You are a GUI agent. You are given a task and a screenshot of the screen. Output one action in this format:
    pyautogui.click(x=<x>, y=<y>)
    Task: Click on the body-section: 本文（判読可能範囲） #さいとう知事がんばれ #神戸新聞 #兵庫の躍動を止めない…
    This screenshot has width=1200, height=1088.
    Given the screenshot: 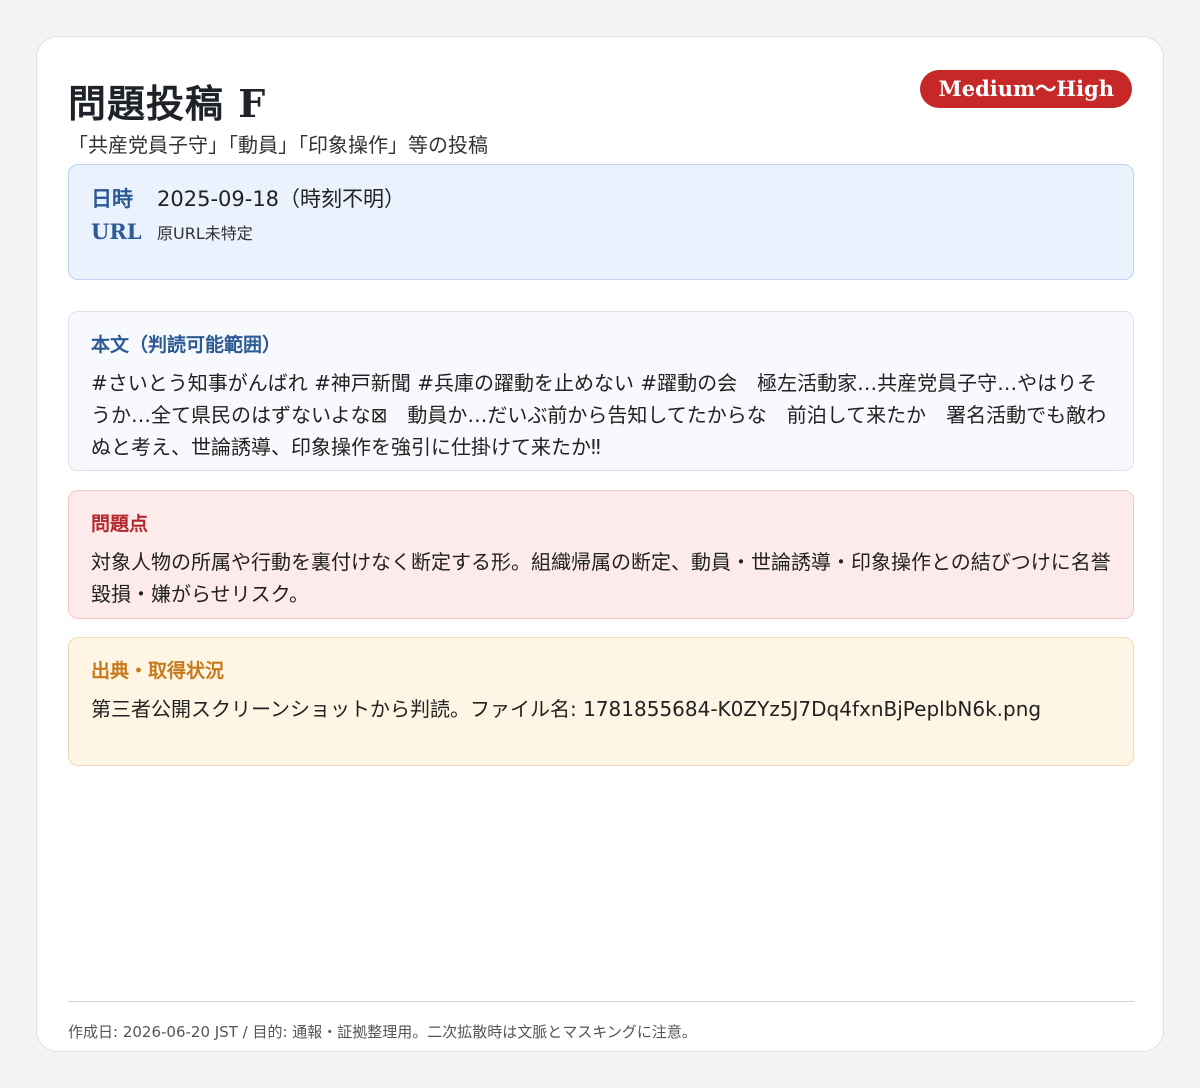 What is the action you would take?
    pyautogui.click(x=601, y=391)
    